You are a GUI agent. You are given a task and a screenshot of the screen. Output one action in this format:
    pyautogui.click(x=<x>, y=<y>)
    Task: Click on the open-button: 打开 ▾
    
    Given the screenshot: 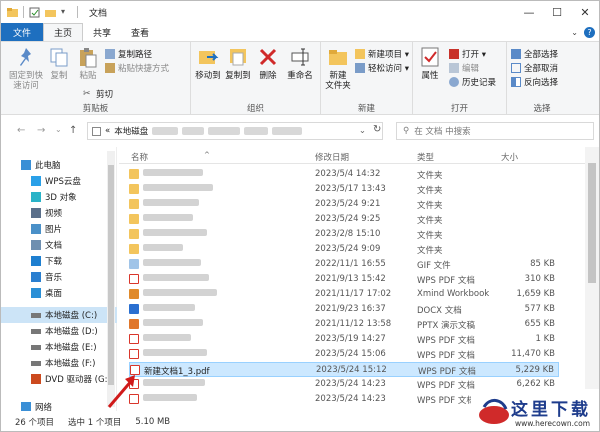 What is the action you would take?
    pyautogui.click(x=467, y=54)
    